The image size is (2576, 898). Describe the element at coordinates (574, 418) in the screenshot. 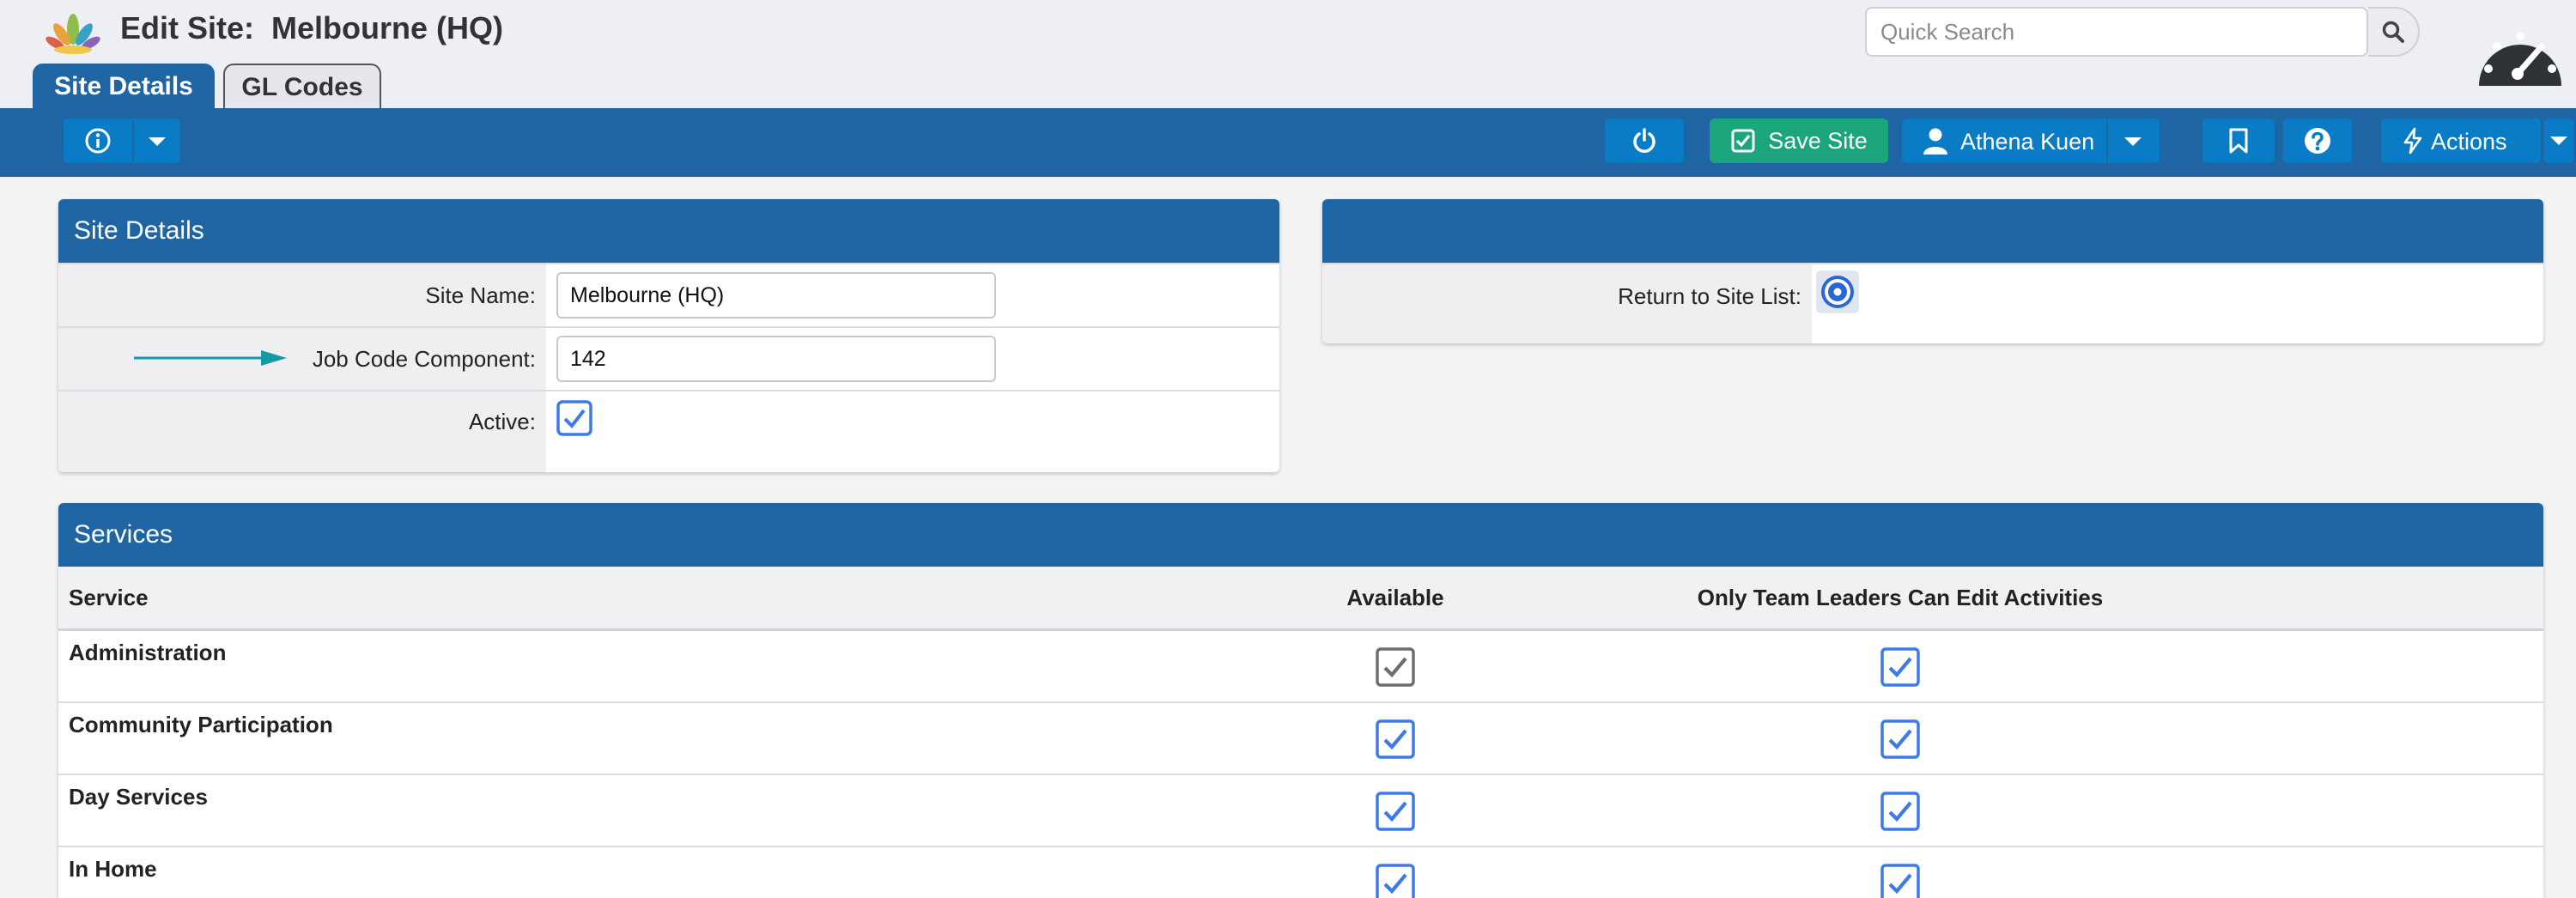

I see `active-checkbox` at that location.